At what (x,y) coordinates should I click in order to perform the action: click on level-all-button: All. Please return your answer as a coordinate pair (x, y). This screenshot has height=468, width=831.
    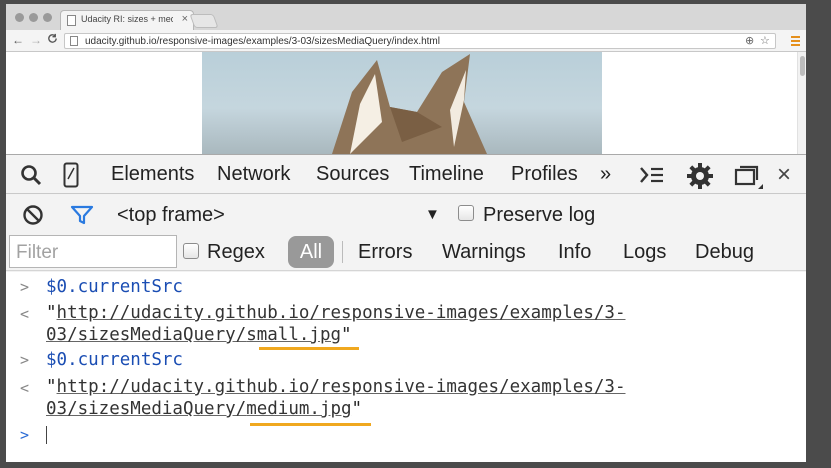
    Looking at the image, I should click on (311, 252).